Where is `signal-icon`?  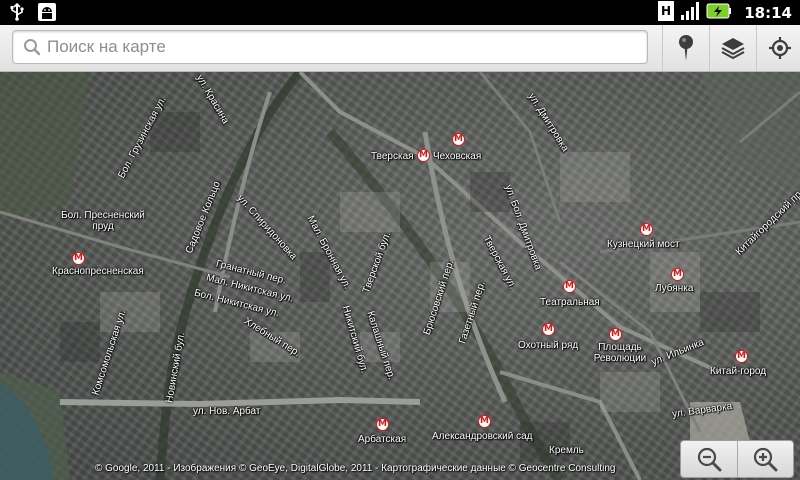 signal-icon is located at coordinates (690, 13).